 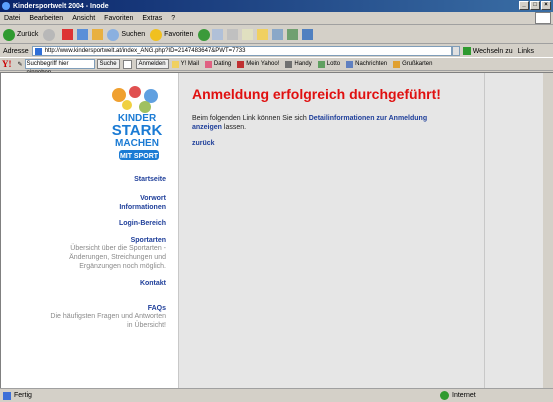 I want to click on messenger-icon, so click(x=278, y=34).